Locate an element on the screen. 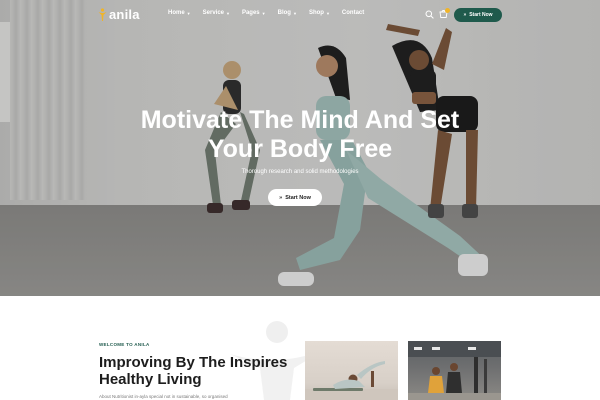  menu-item-shop: Shop ▼ is located at coordinates (319, 13).